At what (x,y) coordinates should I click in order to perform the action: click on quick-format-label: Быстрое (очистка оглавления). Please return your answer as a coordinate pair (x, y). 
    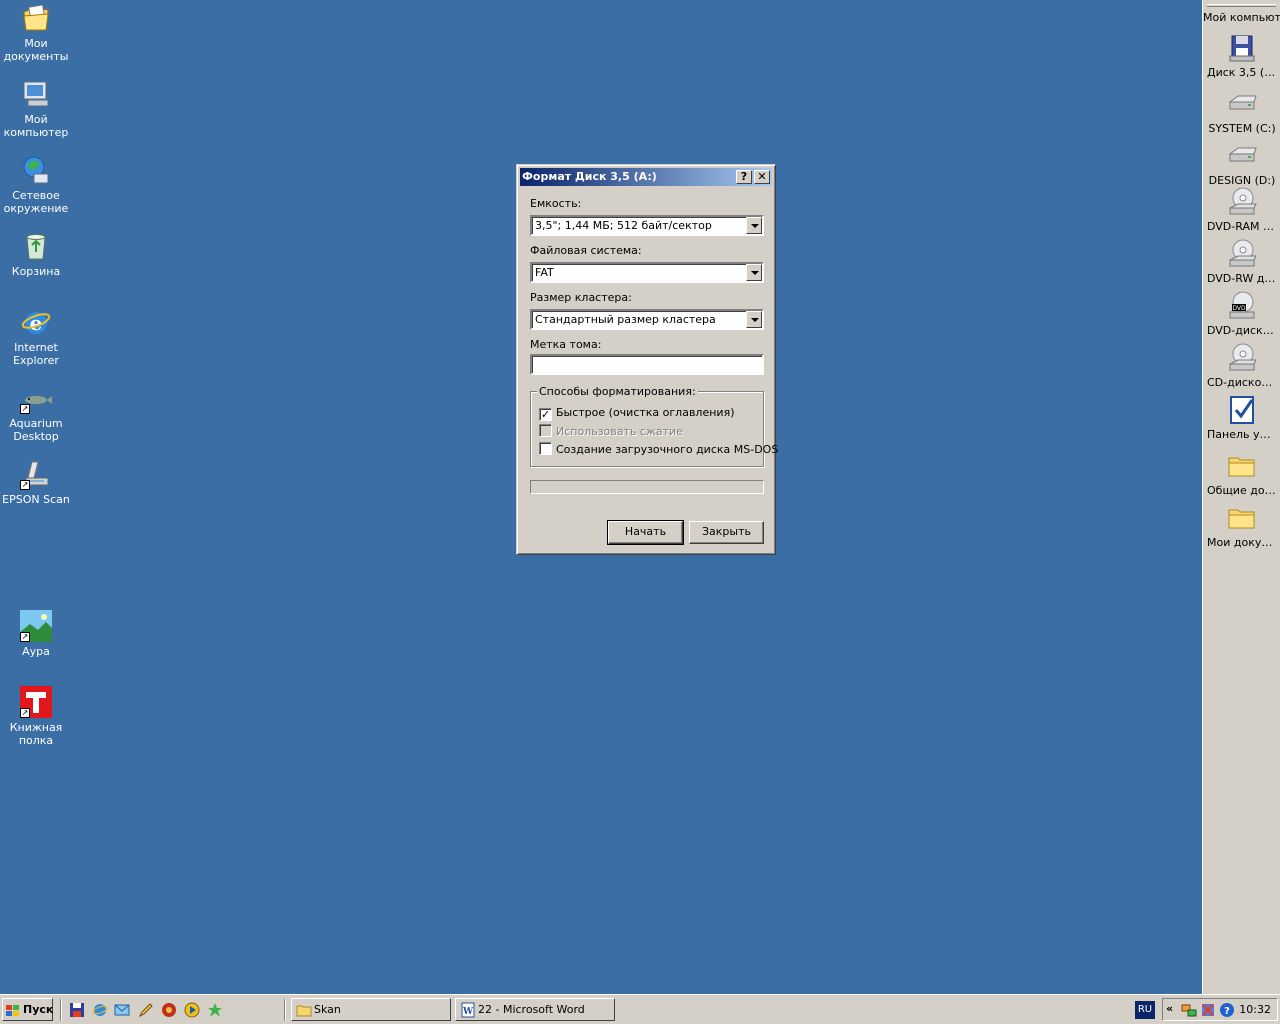
    Looking at the image, I should click on (645, 412).